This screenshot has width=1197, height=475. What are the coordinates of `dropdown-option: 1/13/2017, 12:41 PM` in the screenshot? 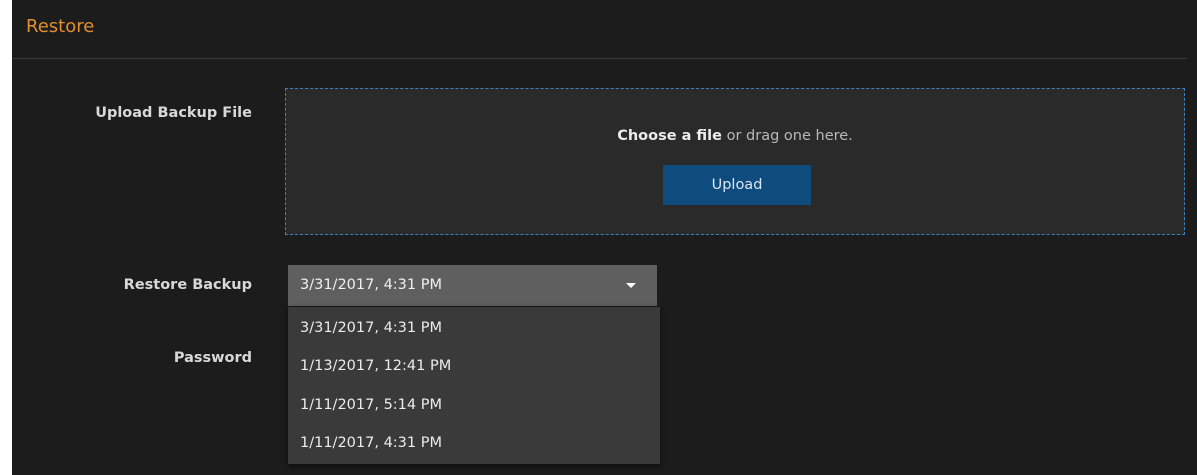 It's located at (474, 366).